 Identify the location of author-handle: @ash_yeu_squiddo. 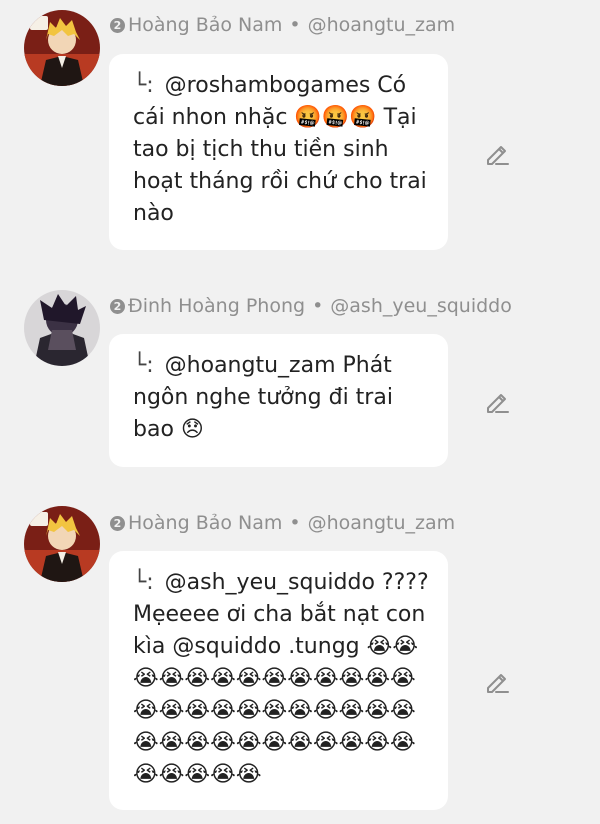
(421, 306).